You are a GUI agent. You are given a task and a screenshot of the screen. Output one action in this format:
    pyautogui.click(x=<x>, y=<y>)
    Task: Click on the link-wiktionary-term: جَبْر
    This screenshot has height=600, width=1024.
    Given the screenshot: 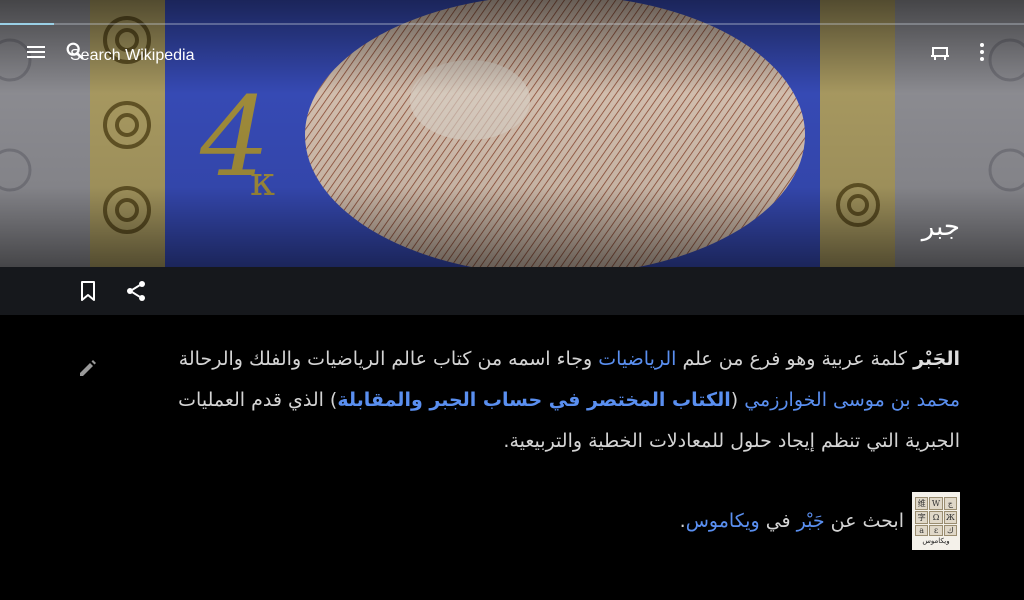 What is the action you would take?
    pyautogui.click(x=811, y=521)
    